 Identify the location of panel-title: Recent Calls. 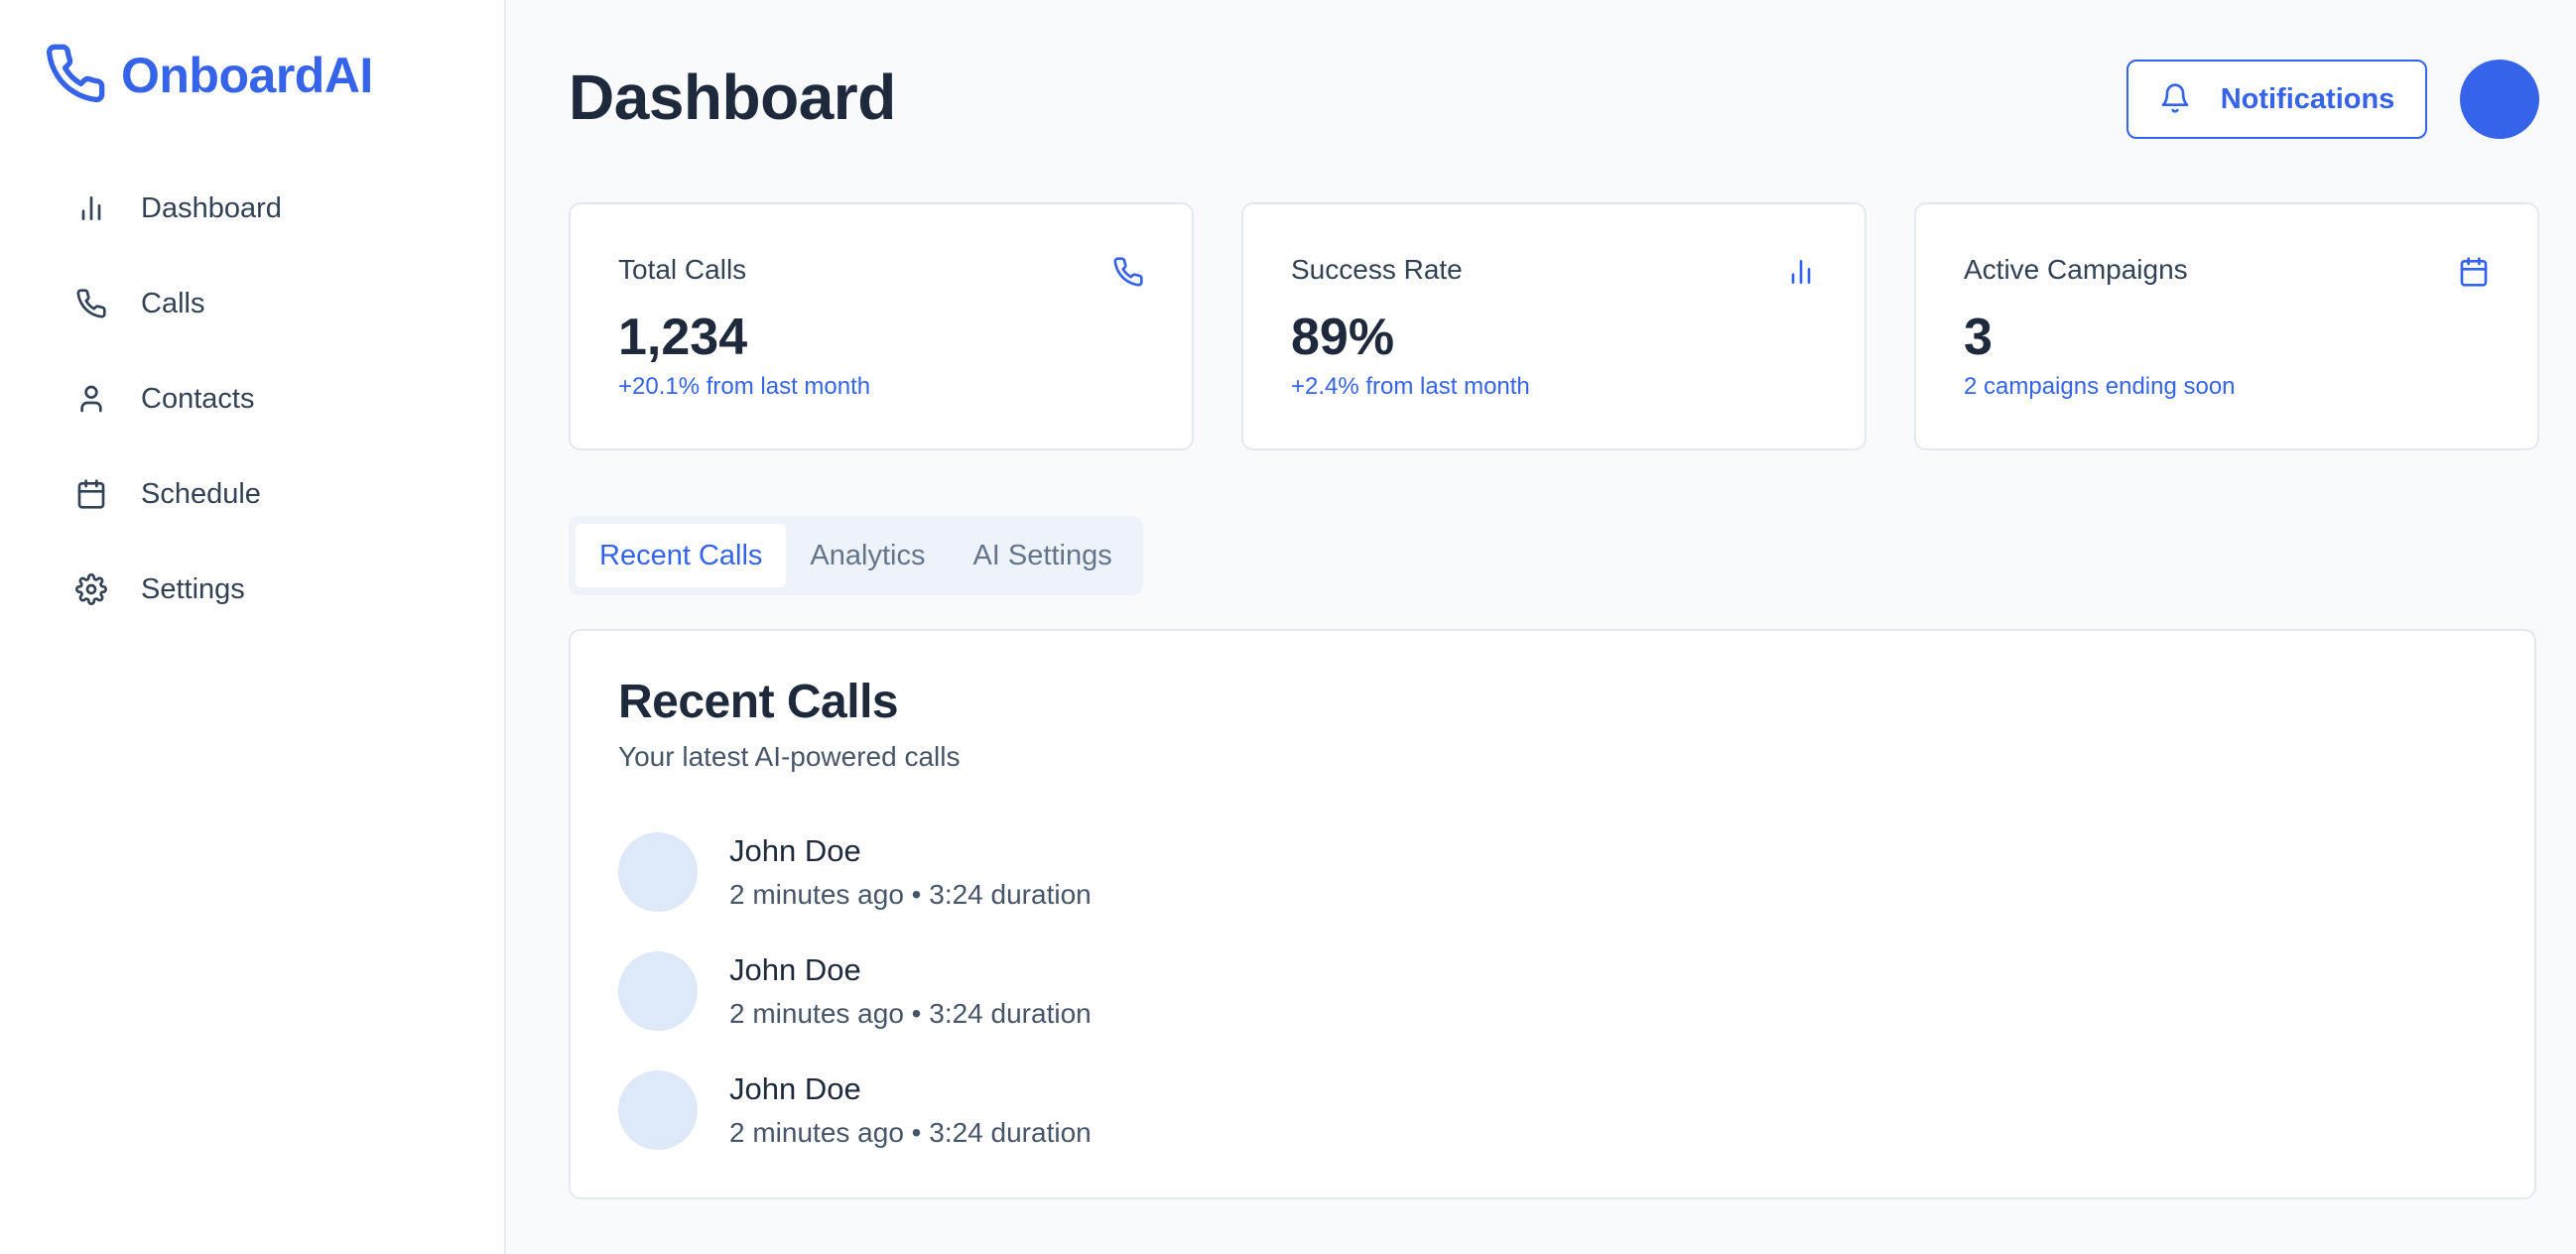
(759, 702).